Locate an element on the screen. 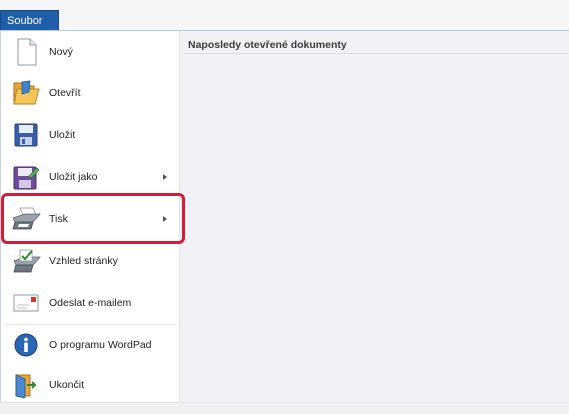 The height and width of the screenshot is (414, 569). menu-item-page-setup-label: Vzhled stránky is located at coordinates (83, 261).